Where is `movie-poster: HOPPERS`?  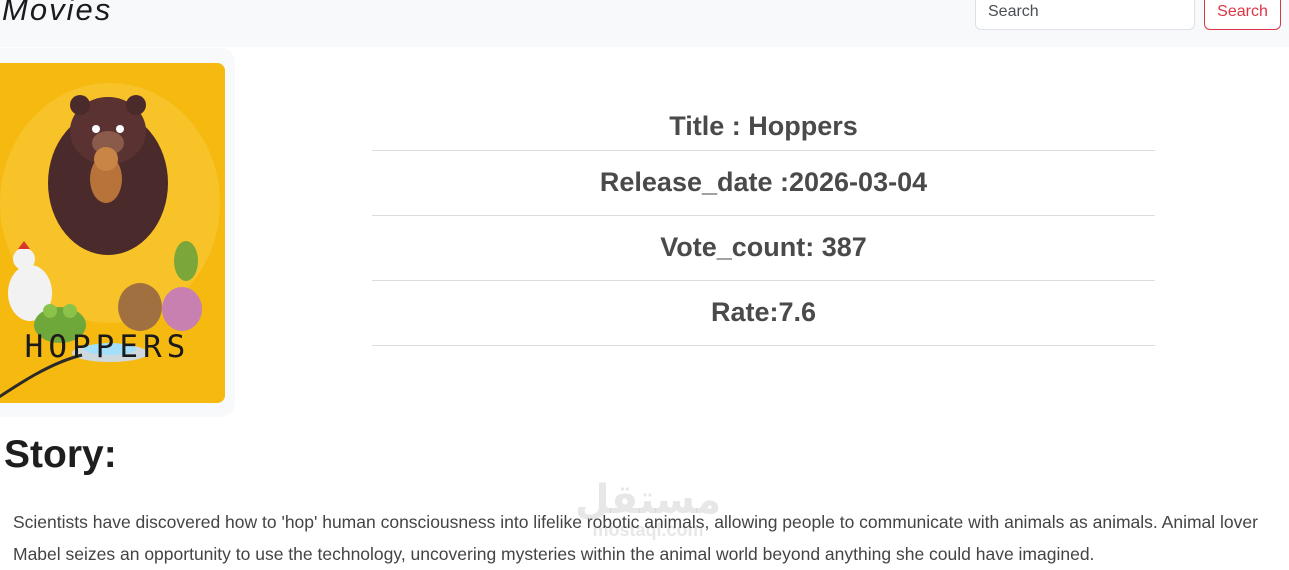 movie-poster: HOPPERS is located at coordinates (112, 233).